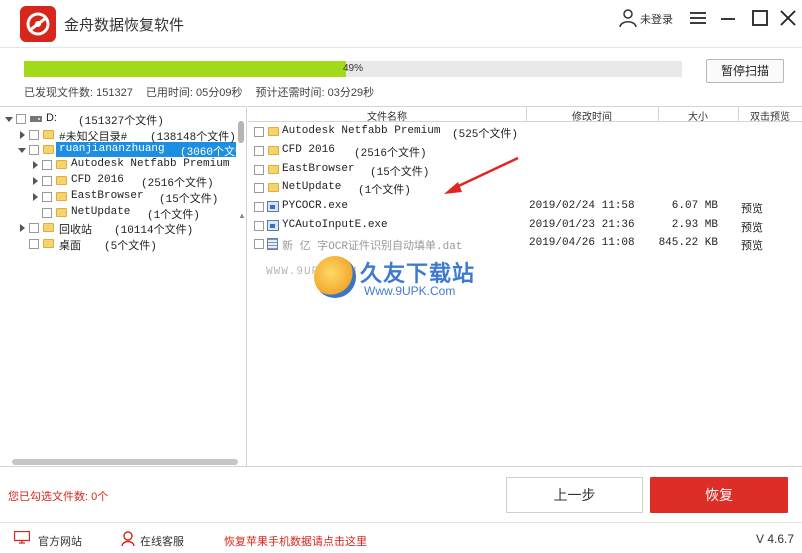  I want to click on monitor-icon, so click(22, 537).